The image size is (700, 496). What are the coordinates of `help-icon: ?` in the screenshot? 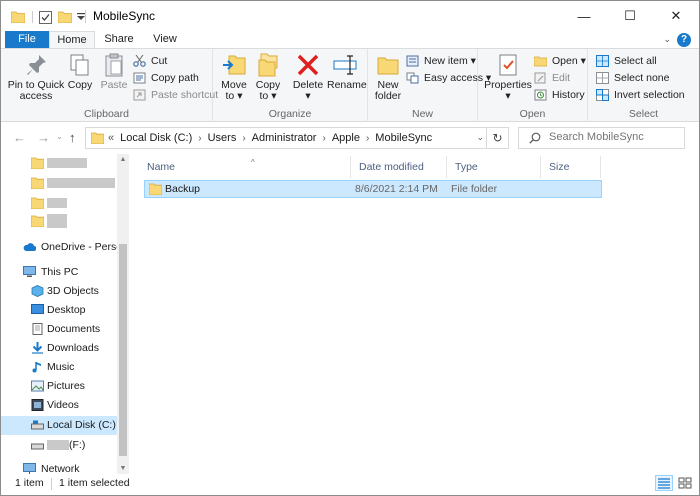 It's located at (684, 40).